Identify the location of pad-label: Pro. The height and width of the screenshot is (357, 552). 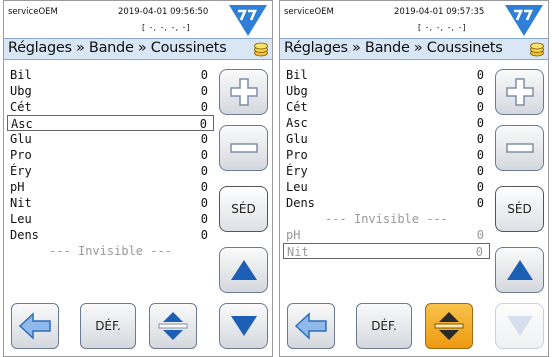
(297, 155).